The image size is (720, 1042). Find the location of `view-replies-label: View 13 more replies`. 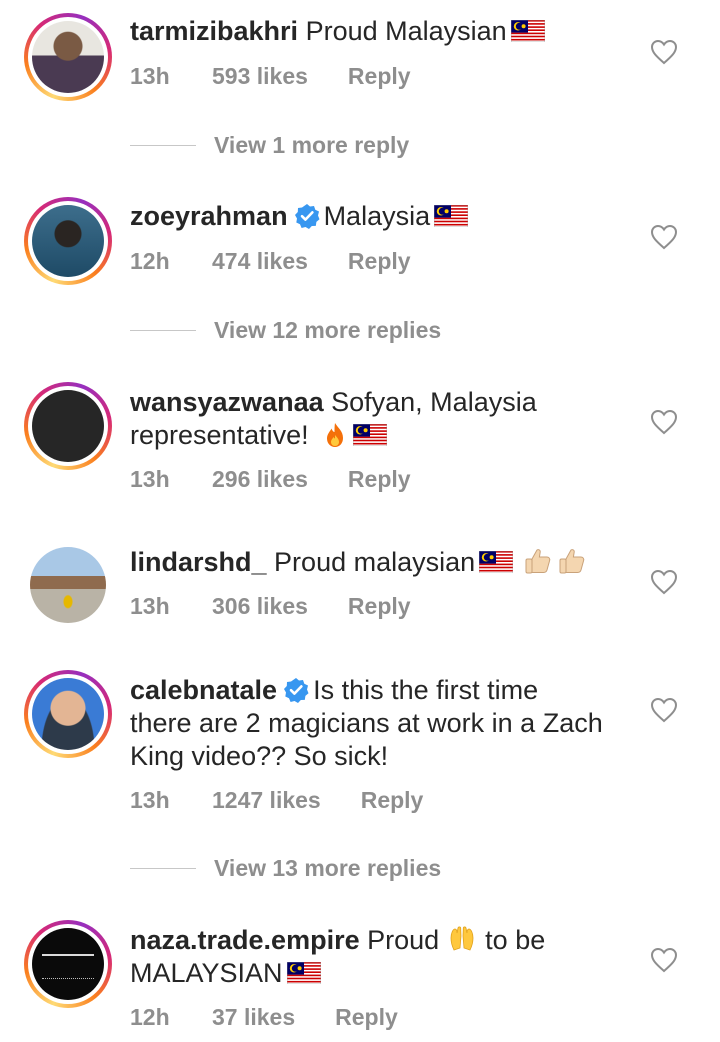

view-replies-label: View 13 more replies is located at coordinates (328, 868).